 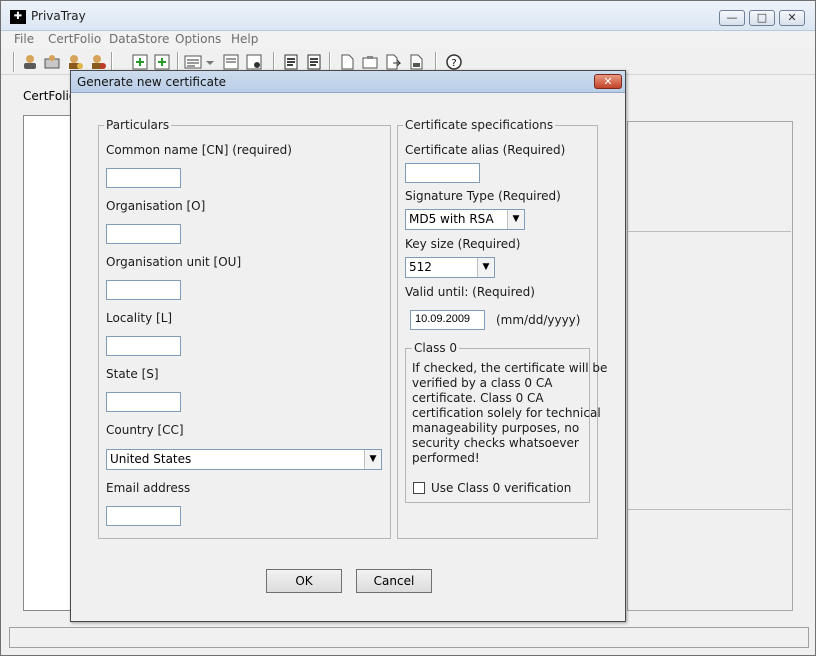 What do you see at coordinates (231, 62) in the screenshot?
I see `doc-cert-icon` at bounding box center [231, 62].